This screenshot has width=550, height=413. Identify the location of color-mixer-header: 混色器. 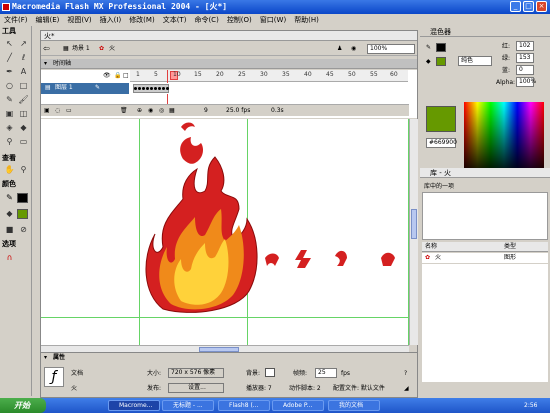
(485, 32).